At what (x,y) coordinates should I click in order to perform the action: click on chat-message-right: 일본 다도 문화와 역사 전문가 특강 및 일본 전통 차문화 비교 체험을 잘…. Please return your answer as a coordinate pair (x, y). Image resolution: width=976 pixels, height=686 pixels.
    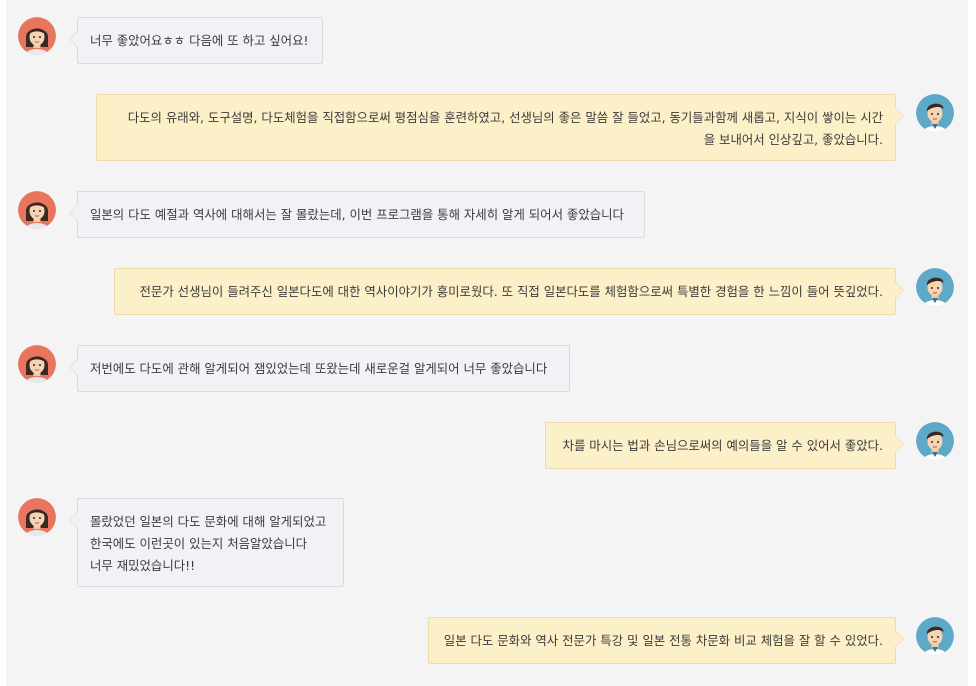
    Looking at the image, I should click on (691, 640).